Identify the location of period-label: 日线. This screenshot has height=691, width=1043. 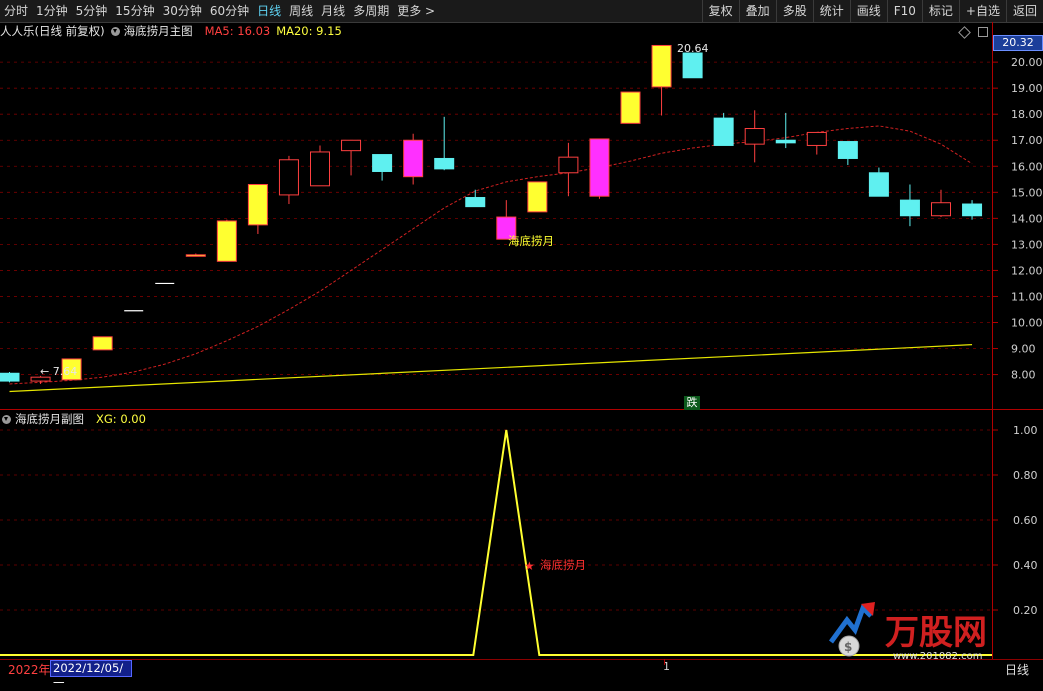
(1017, 670).